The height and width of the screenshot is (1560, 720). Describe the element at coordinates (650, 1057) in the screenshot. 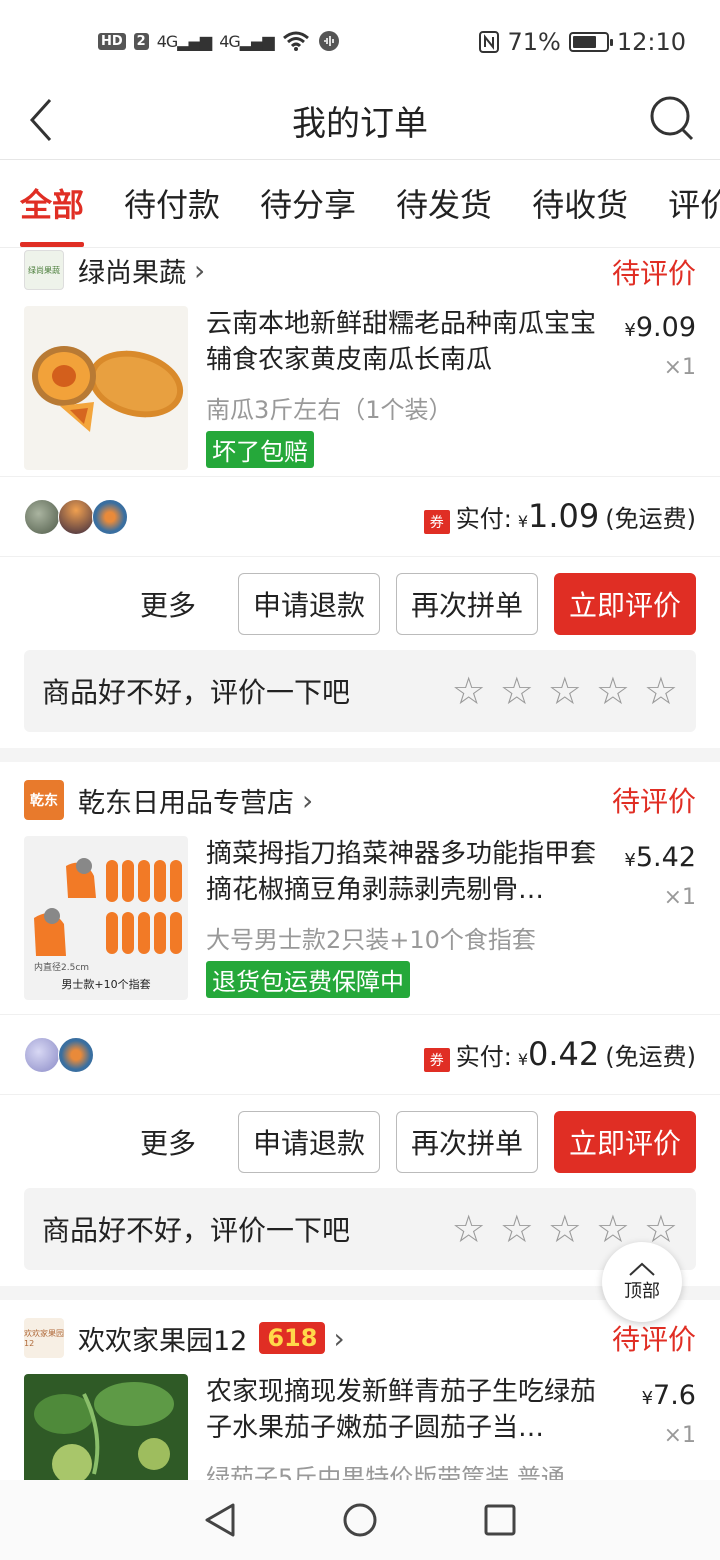

I see `shipping-note: (免运费)` at that location.